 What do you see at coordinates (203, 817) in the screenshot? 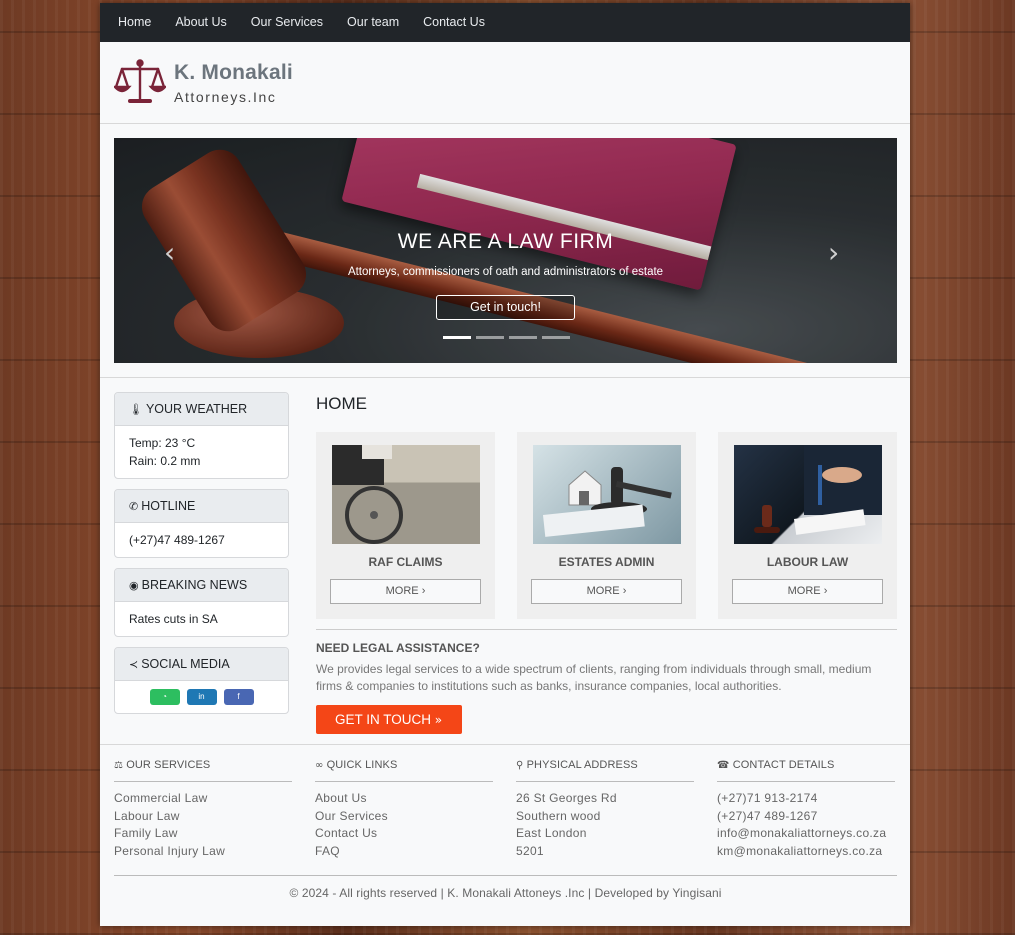
I see `footer-link: Labour Law` at bounding box center [203, 817].